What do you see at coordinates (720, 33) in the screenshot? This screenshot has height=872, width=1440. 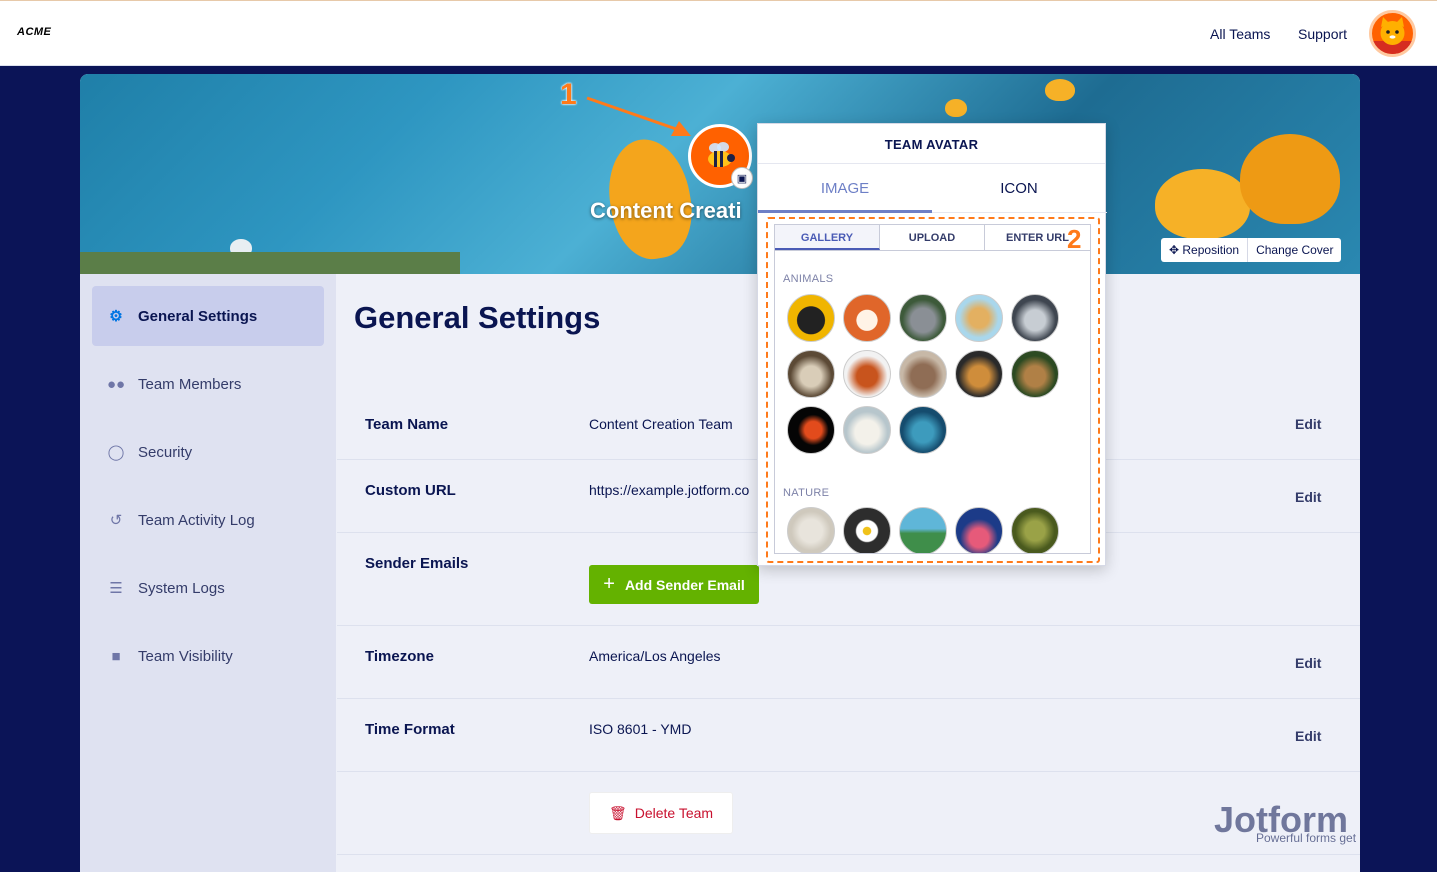 I see `top-bar: ACME All Teams Support` at bounding box center [720, 33].